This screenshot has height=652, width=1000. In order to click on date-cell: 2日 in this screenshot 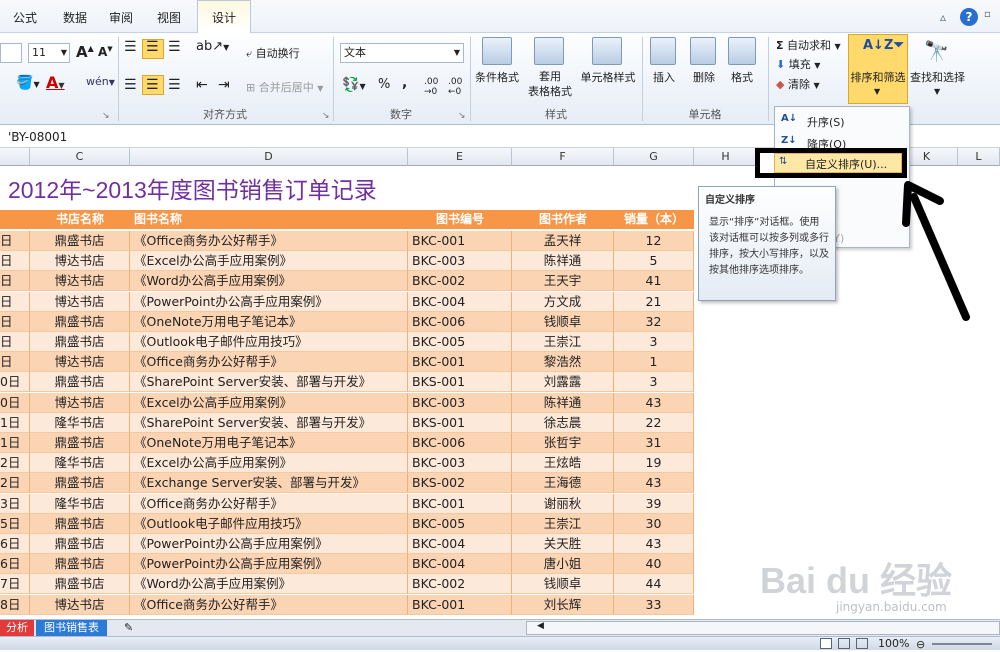, I will do `click(15, 463)`.